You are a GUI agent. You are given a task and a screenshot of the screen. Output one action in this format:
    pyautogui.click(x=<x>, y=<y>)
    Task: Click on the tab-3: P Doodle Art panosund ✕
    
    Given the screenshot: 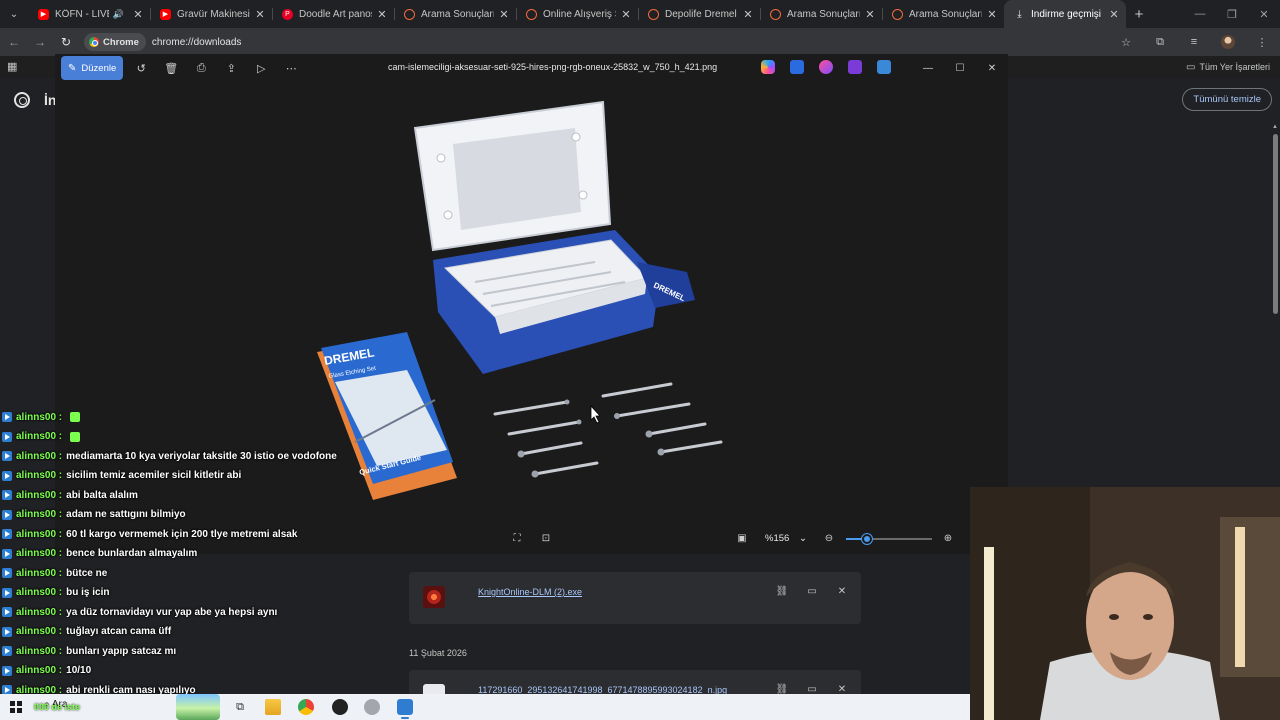 What is the action you would take?
    pyautogui.click(x=333, y=14)
    